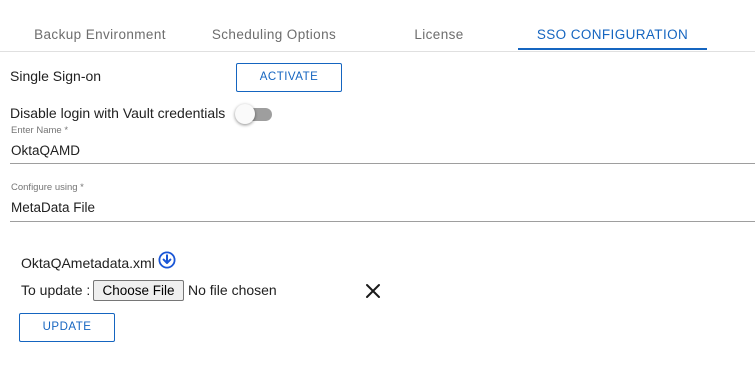  Describe the element at coordinates (232, 290) in the screenshot. I see `file-chosen-status: No file chosen` at that location.